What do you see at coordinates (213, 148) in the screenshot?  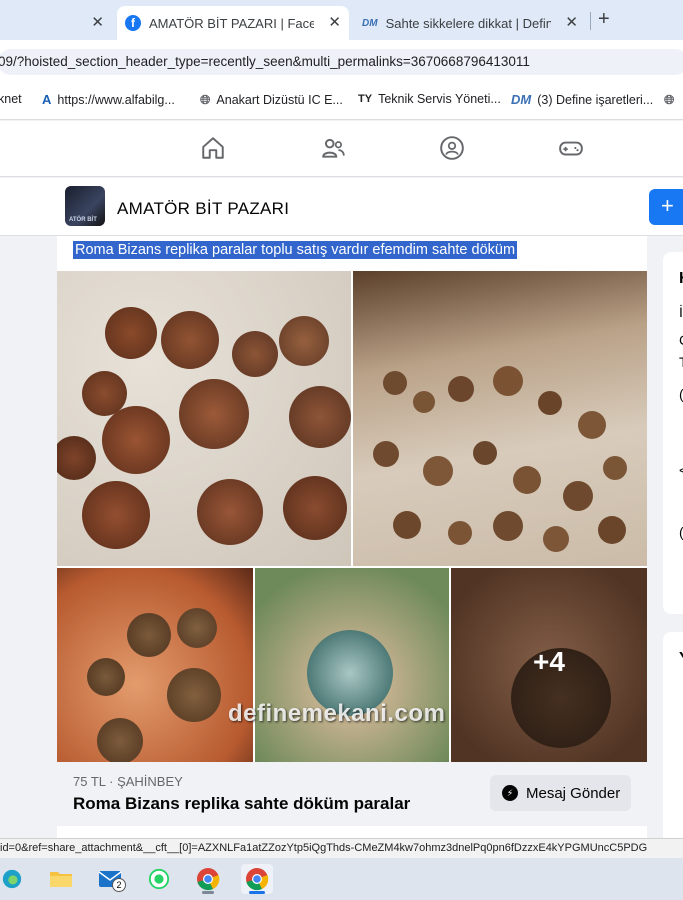 I see `home-icon` at bounding box center [213, 148].